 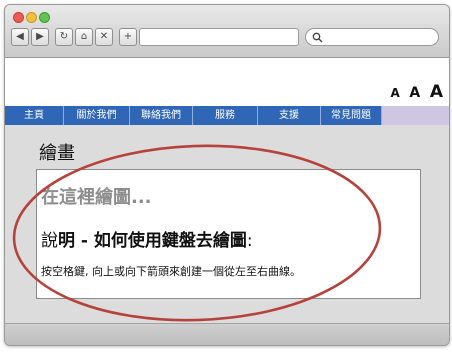 I want to click on font-size-controls: A A A, so click(x=415, y=92).